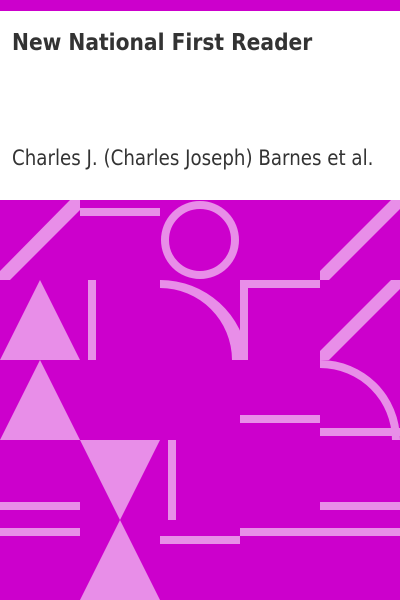  What do you see at coordinates (162, 43) in the screenshot?
I see `book-title: New National First Reader` at bounding box center [162, 43].